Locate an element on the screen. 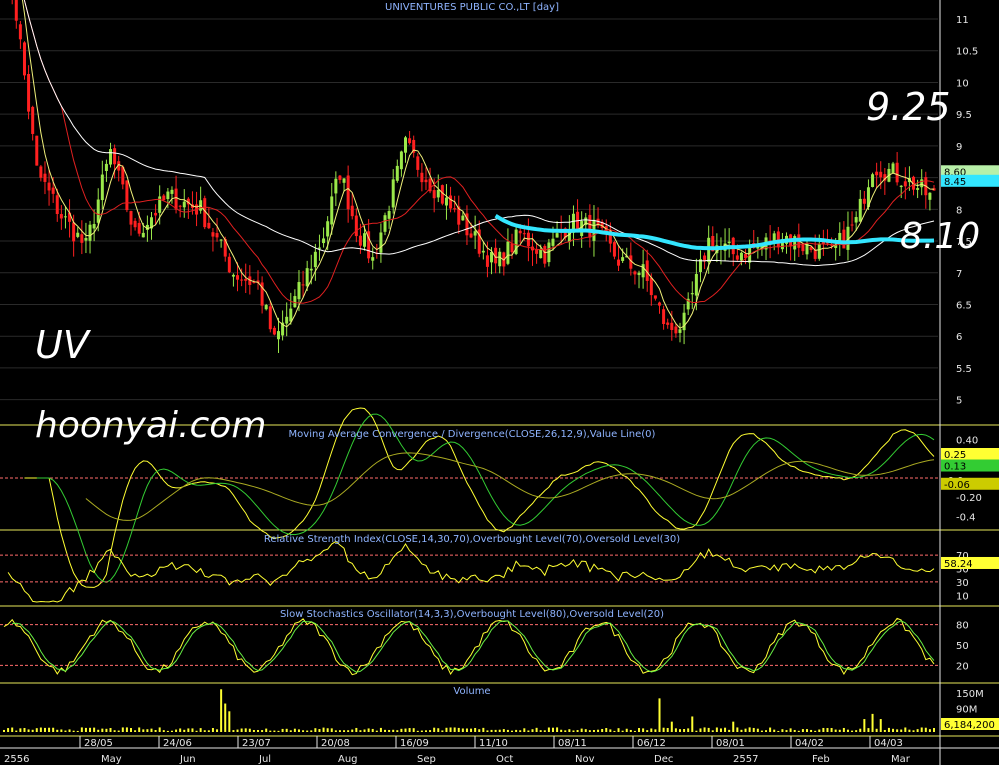 The image size is (999, 765). stoch-tick-label: 20 is located at coordinates (962, 666).